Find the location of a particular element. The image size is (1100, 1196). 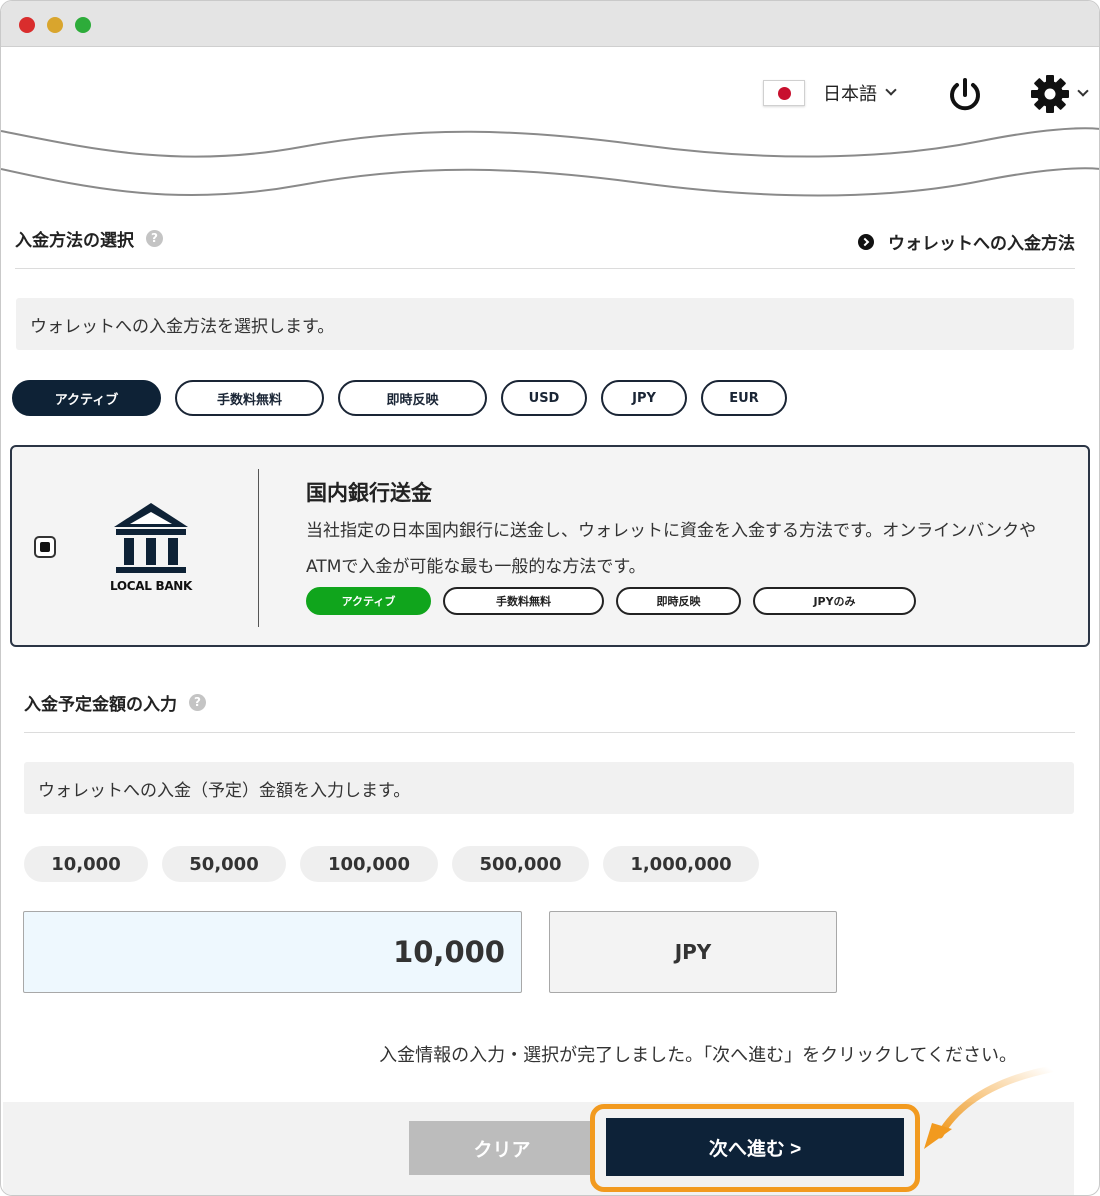

torn-edge-divider is located at coordinates (550, 162).